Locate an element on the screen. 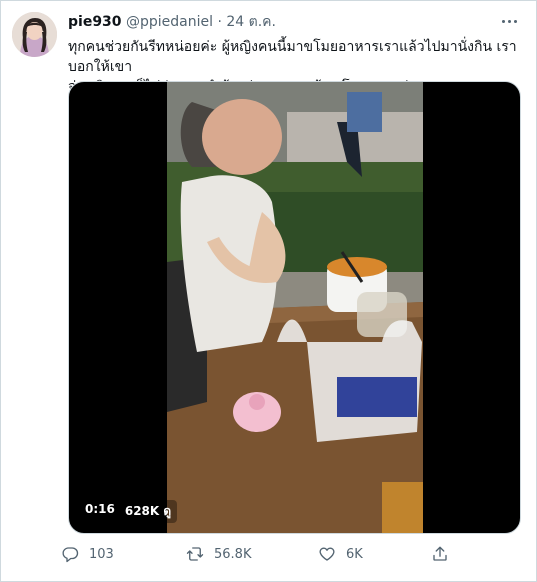 The width and height of the screenshot is (537, 582). like-icon is located at coordinates (327, 554).